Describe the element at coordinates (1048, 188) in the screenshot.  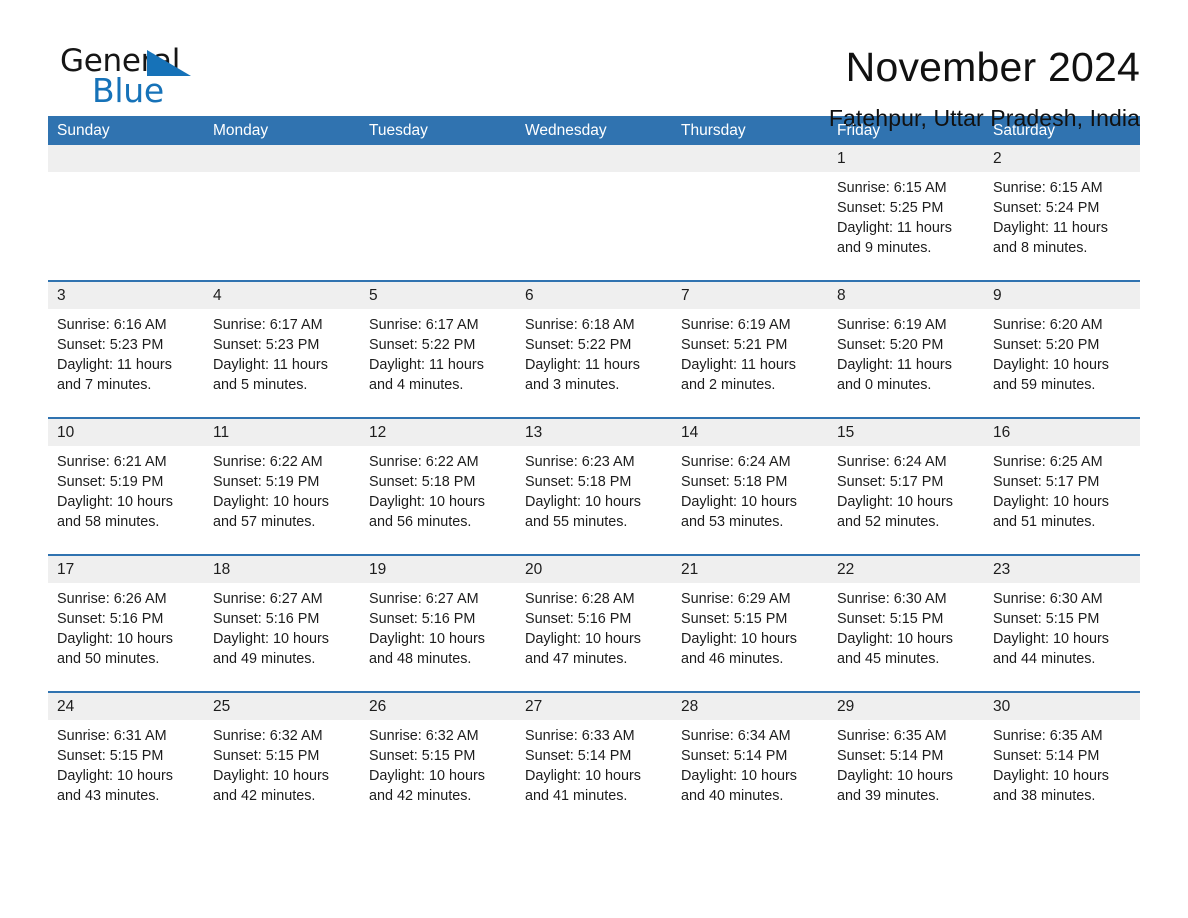
I see `sunrise-text: Sunrise: 6:15 AM` at that location.